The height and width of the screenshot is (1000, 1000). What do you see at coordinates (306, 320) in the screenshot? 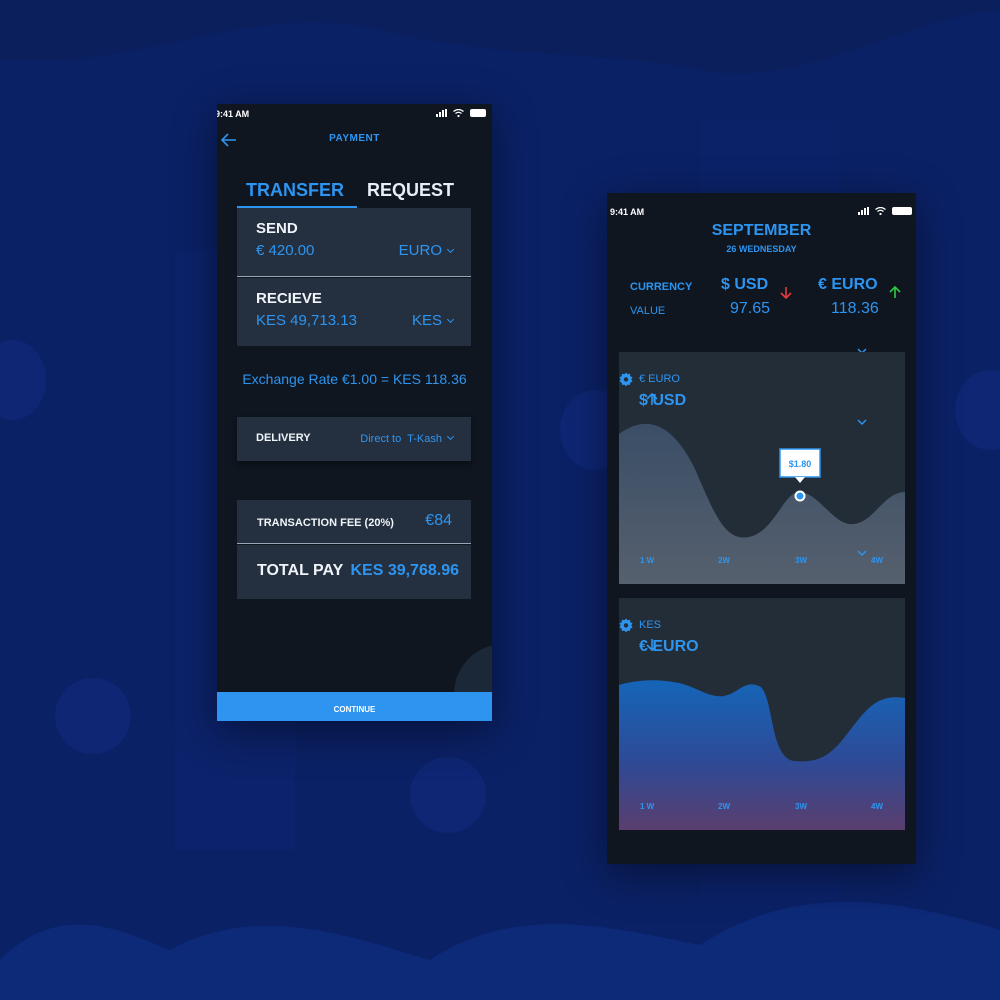
I see `receive-amount-input: KES 49,713.13` at bounding box center [306, 320].